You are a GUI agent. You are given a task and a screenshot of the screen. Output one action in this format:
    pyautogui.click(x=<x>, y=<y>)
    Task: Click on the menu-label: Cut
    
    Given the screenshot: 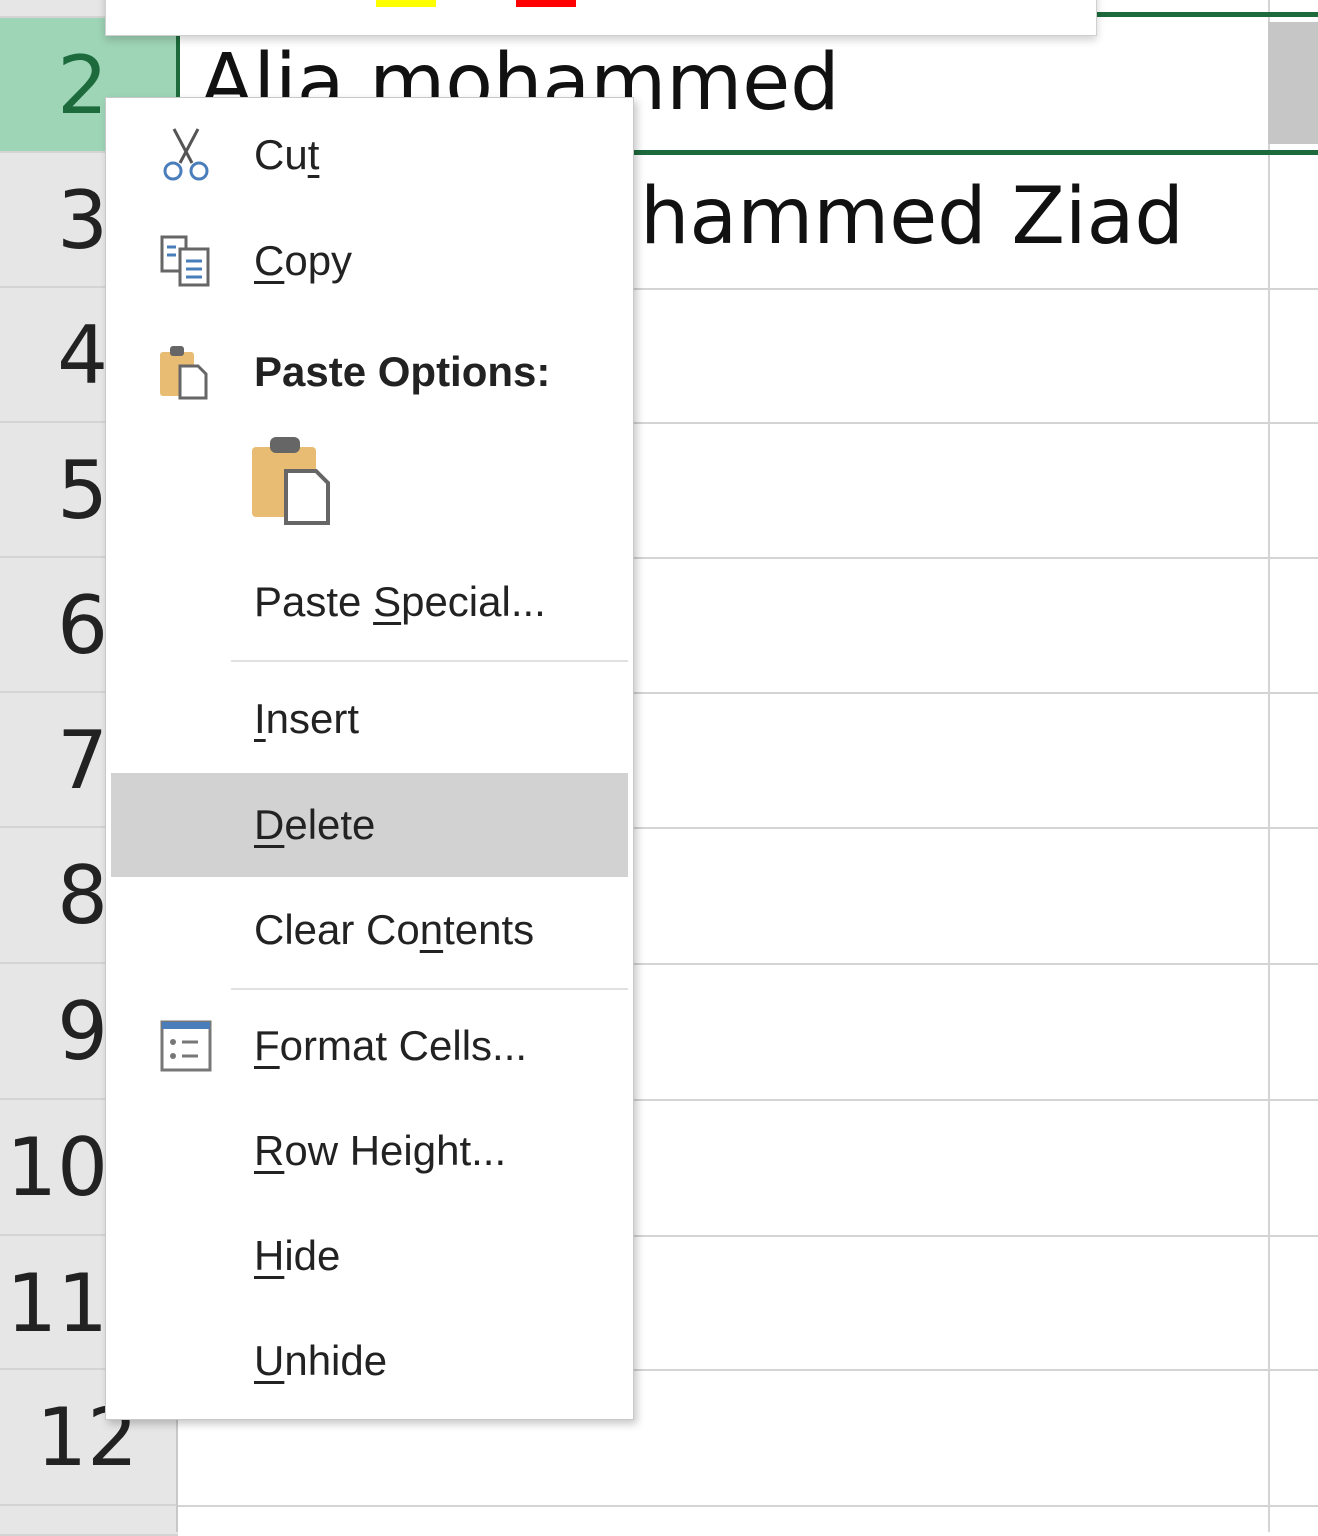 What is the action you would take?
    pyautogui.click(x=287, y=154)
    